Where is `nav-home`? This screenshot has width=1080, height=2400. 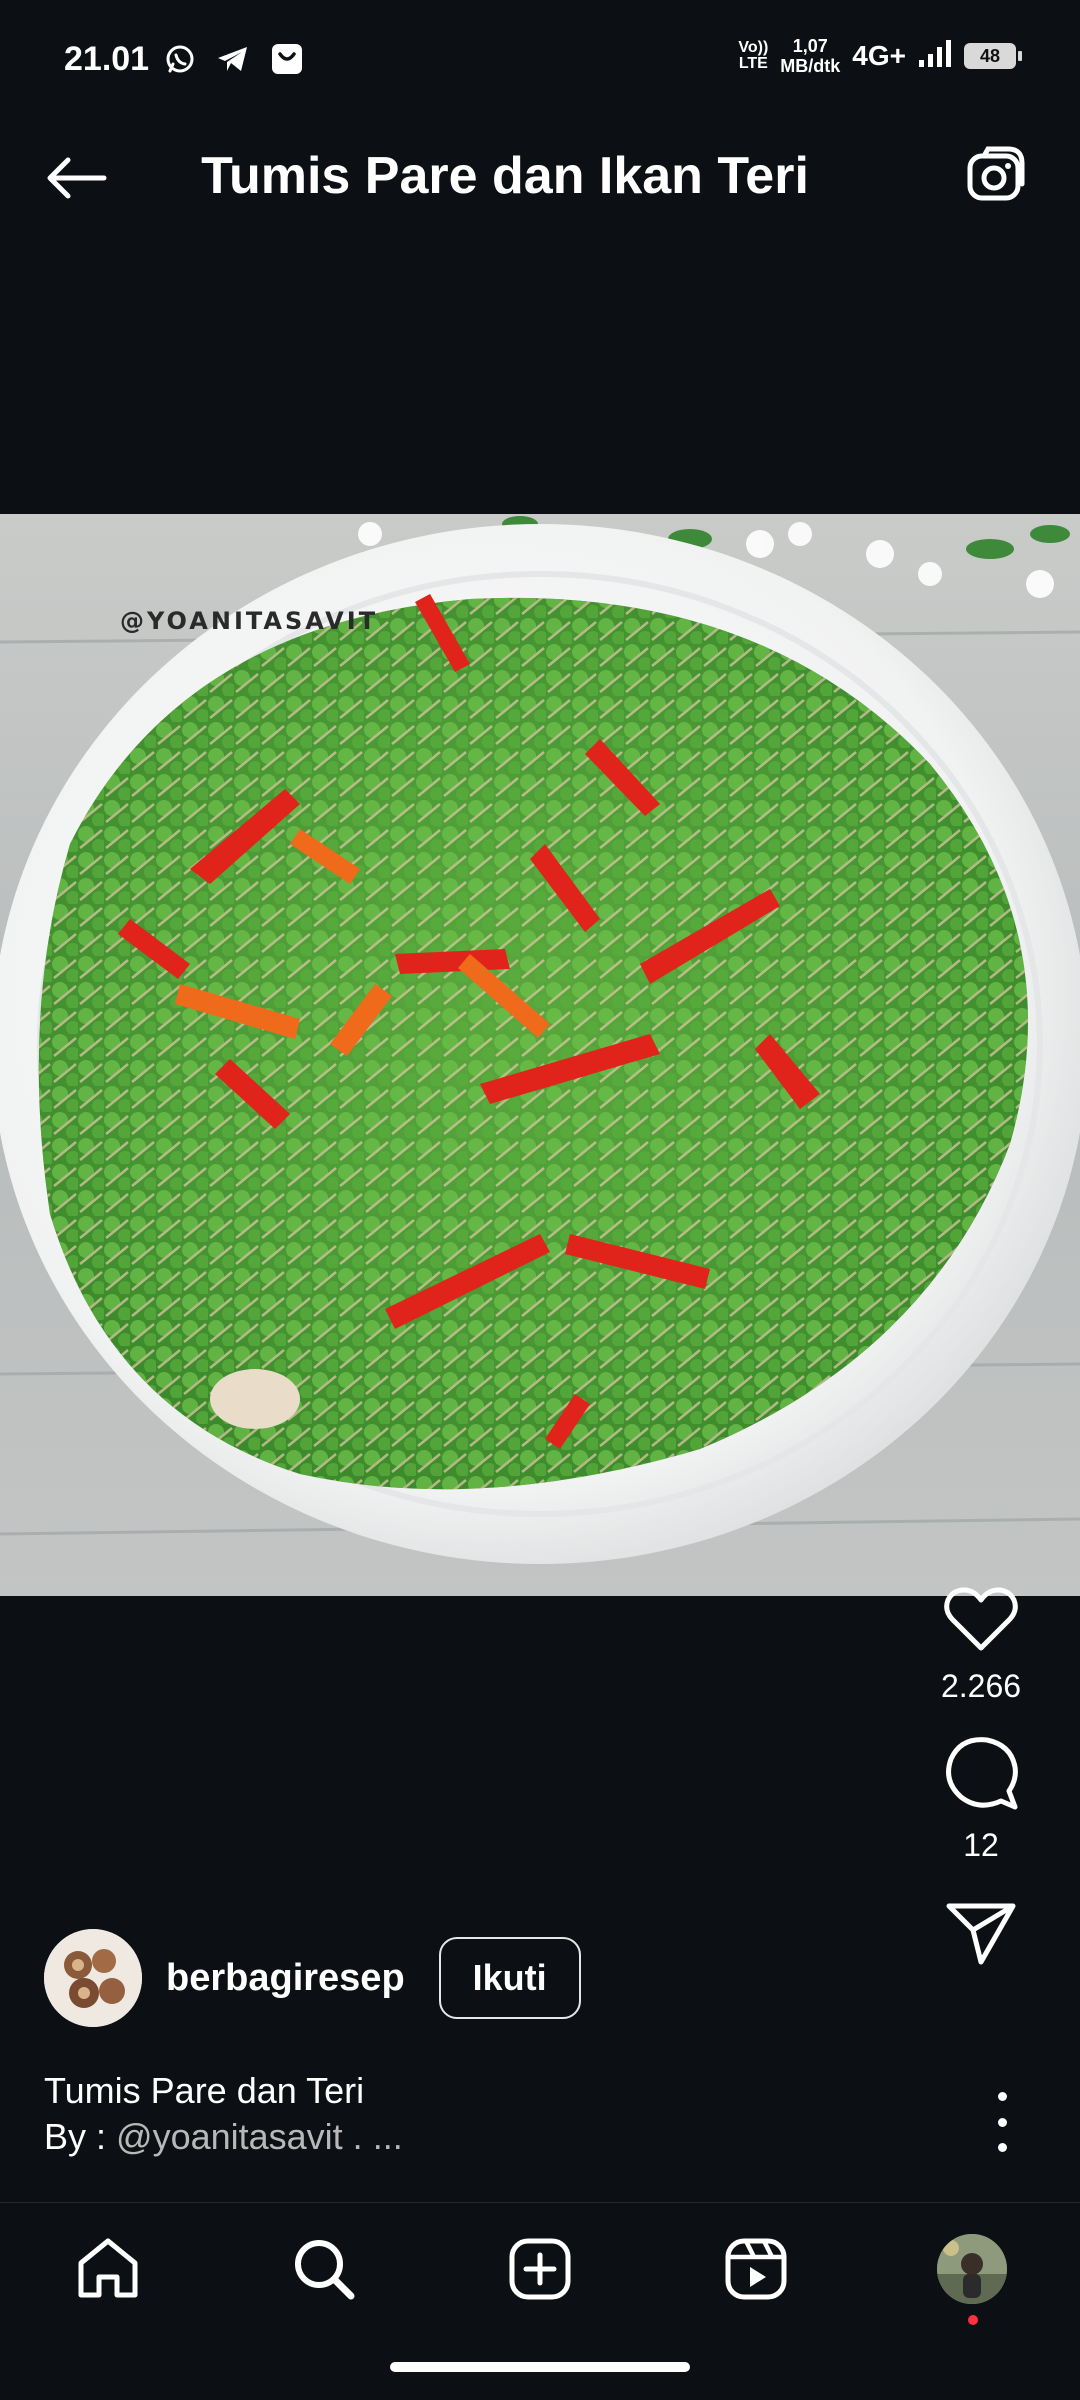 nav-home is located at coordinates (108, 2269).